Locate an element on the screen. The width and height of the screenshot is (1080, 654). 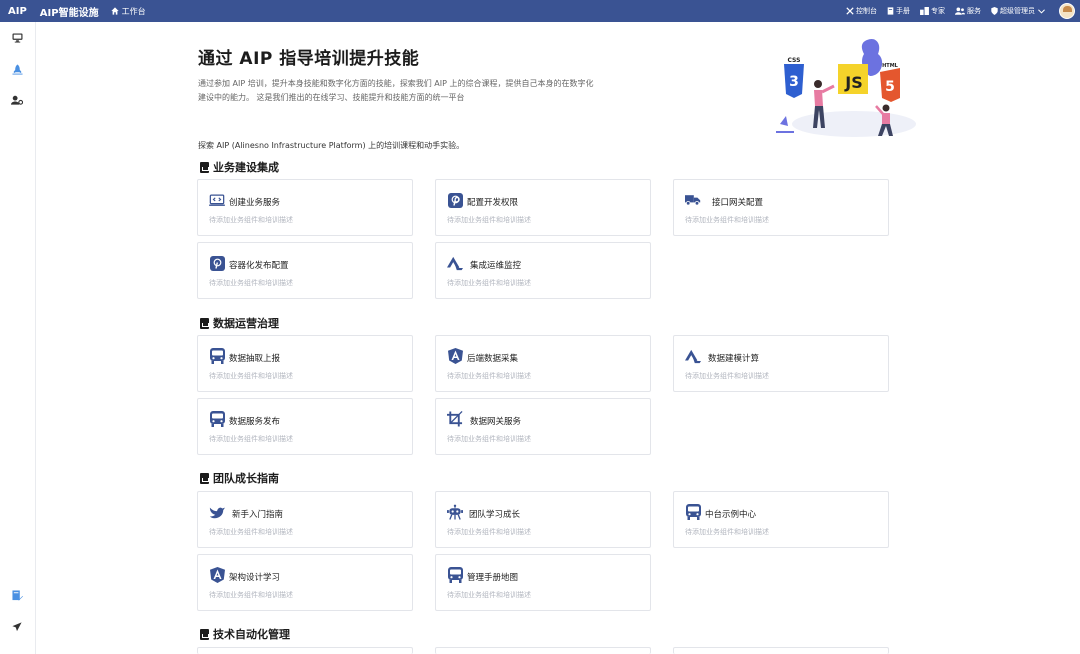
card-title: 数据建模计算 is located at coordinates (734, 359).